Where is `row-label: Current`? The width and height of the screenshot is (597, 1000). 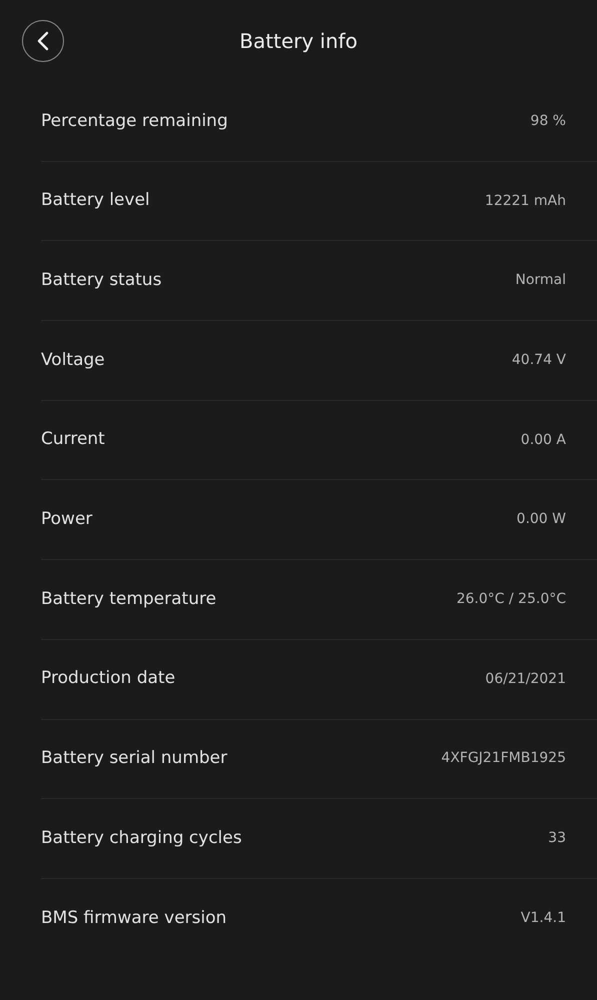
row-label: Current is located at coordinates (73, 440).